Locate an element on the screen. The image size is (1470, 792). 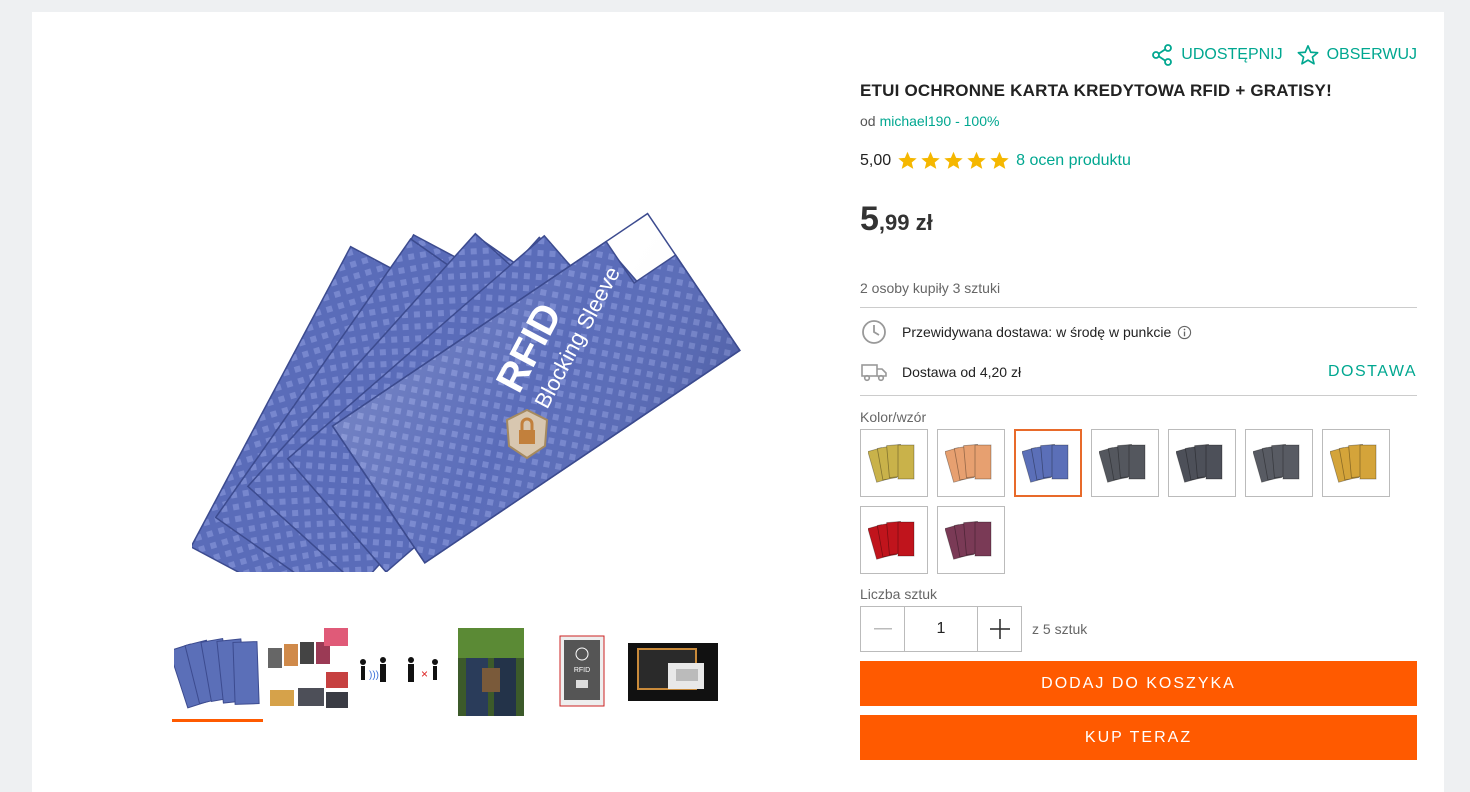
seller-link: michael190 - 100% is located at coordinates (940, 121).